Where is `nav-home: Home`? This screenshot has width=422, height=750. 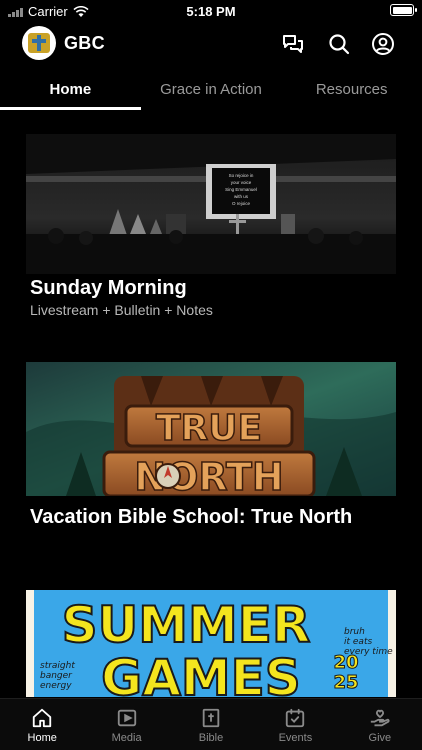 nav-home: Home is located at coordinates (42, 724).